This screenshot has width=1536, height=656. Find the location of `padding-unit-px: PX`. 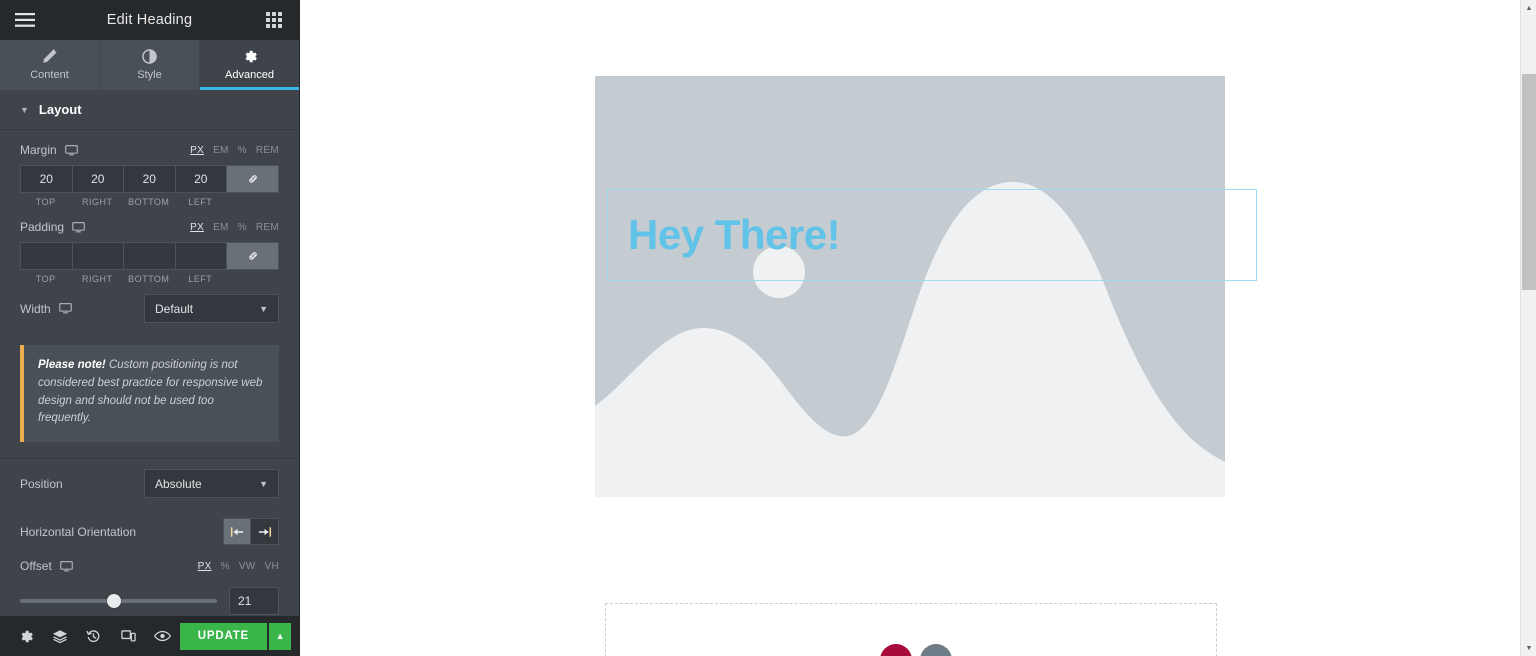

padding-unit-px: PX is located at coordinates (197, 227).